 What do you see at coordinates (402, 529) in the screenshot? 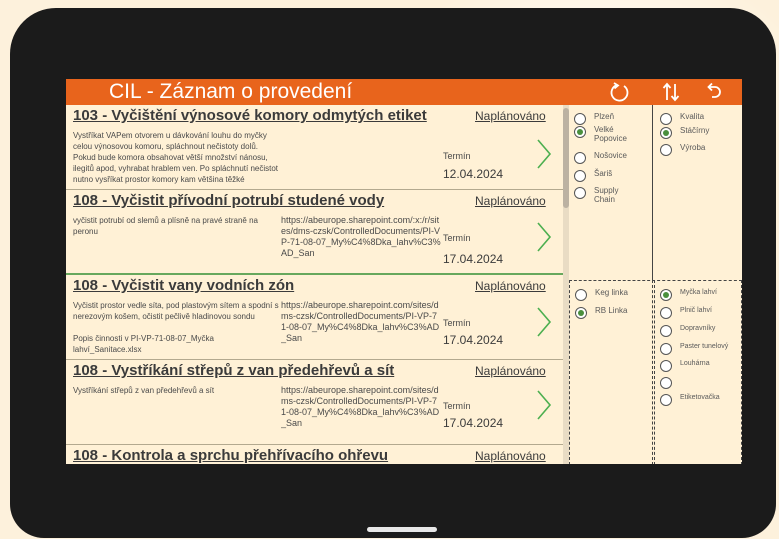
I see `home-indicator` at bounding box center [402, 529].